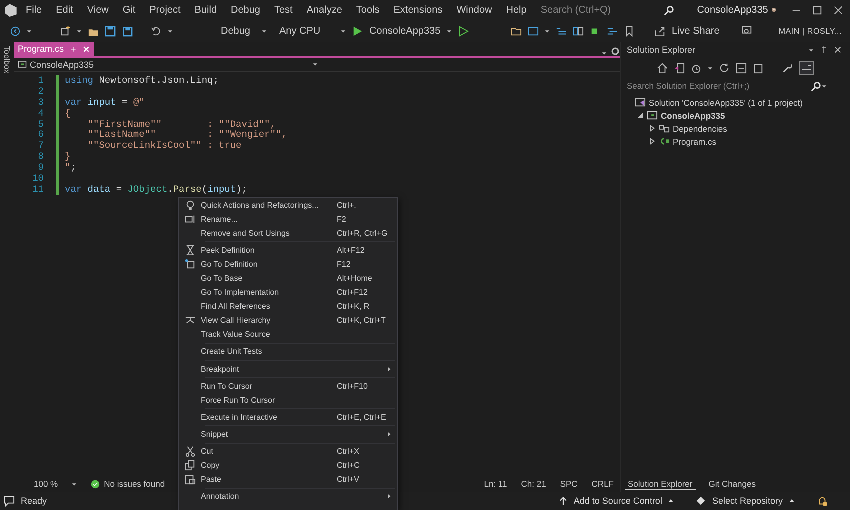 Image resolution: width=850 pixels, height=510 pixels. I want to click on context-menu-item: Breakpoint, so click(288, 369).